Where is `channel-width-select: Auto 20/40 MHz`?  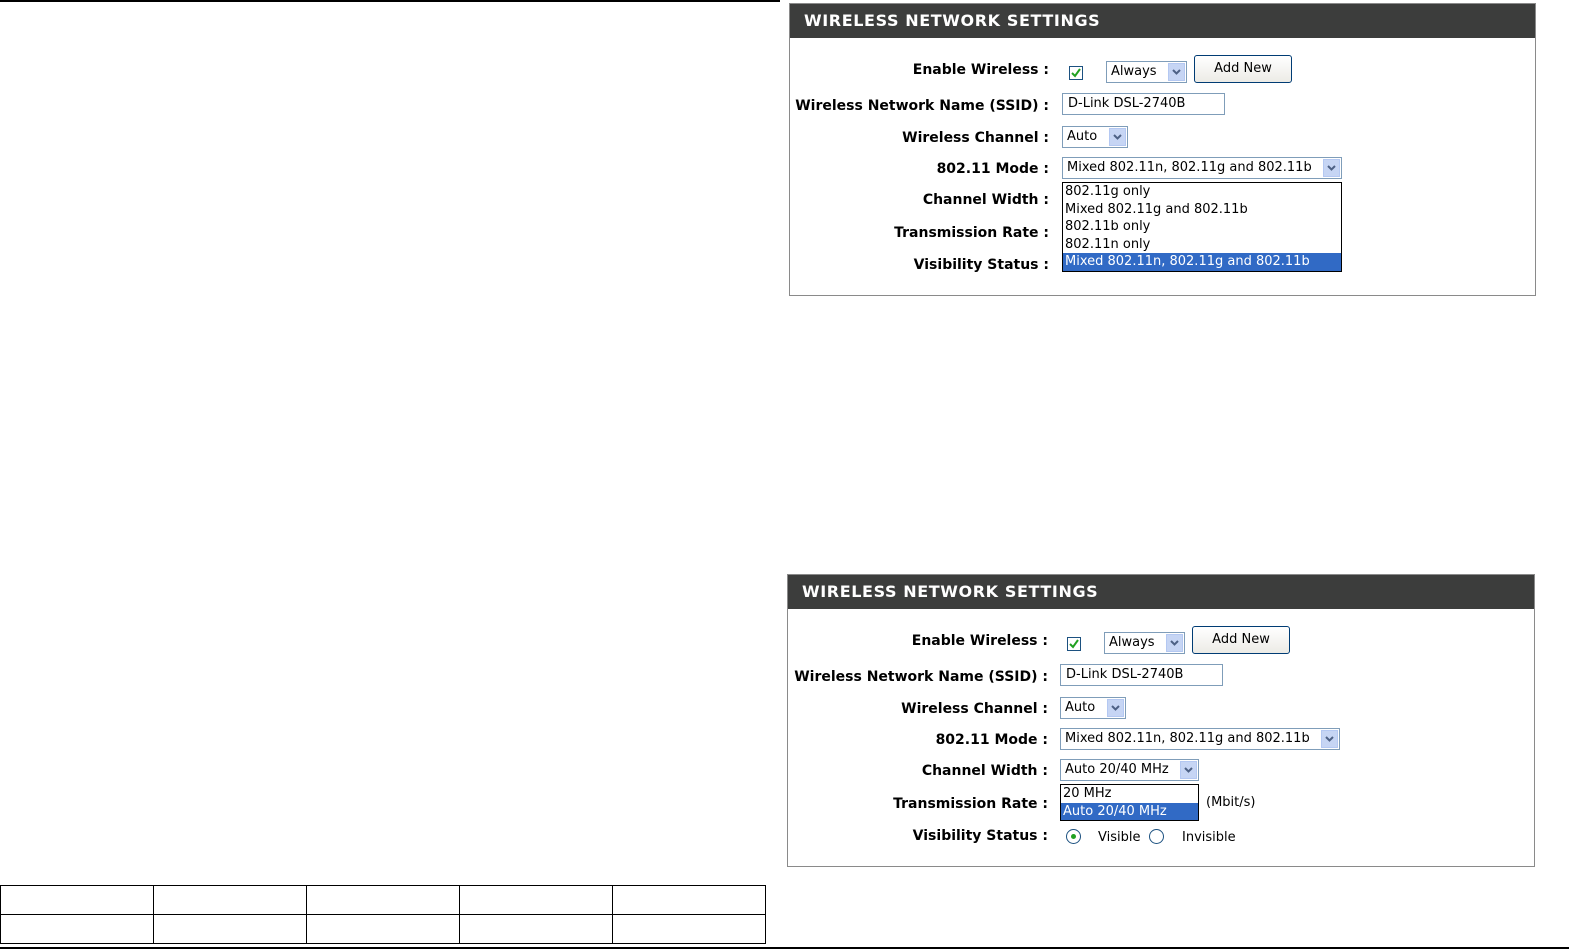
channel-width-select: Auto 20/40 MHz is located at coordinates (1129, 770).